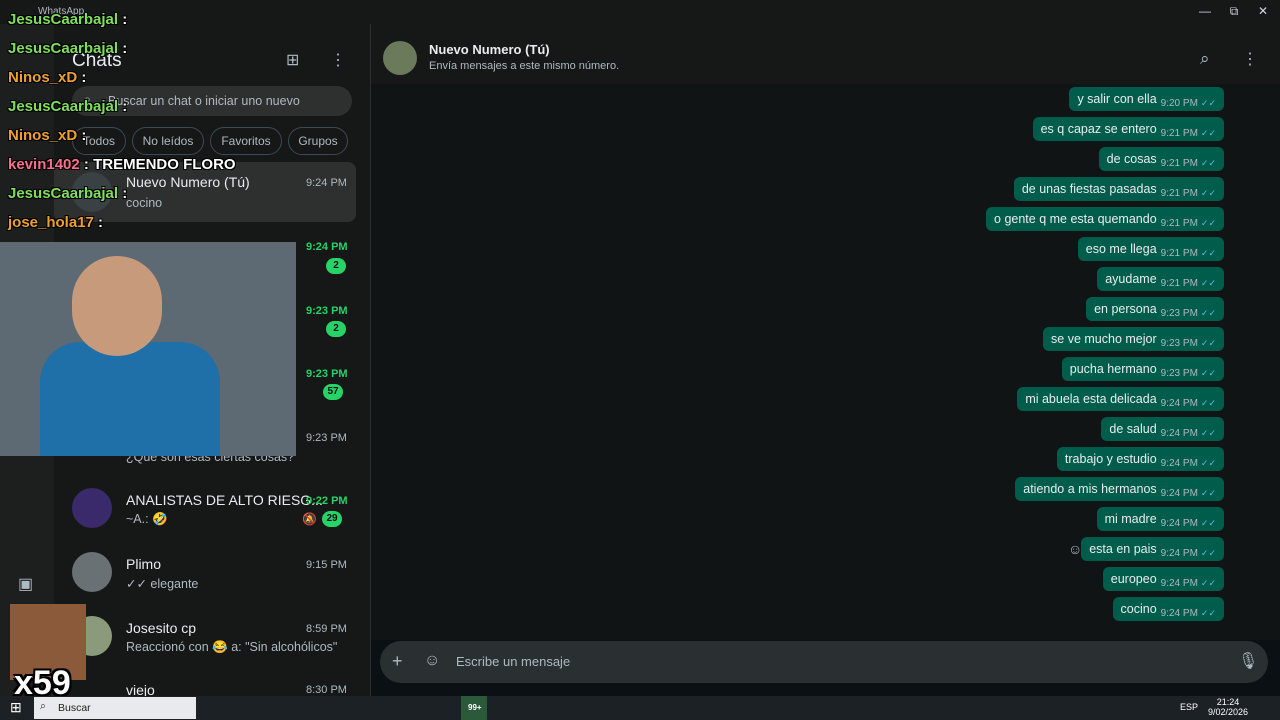  What do you see at coordinates (43, 77) in the screenshot?
I see `stream-chat-user: Ninos_xD` at bounding box center [43, 77].